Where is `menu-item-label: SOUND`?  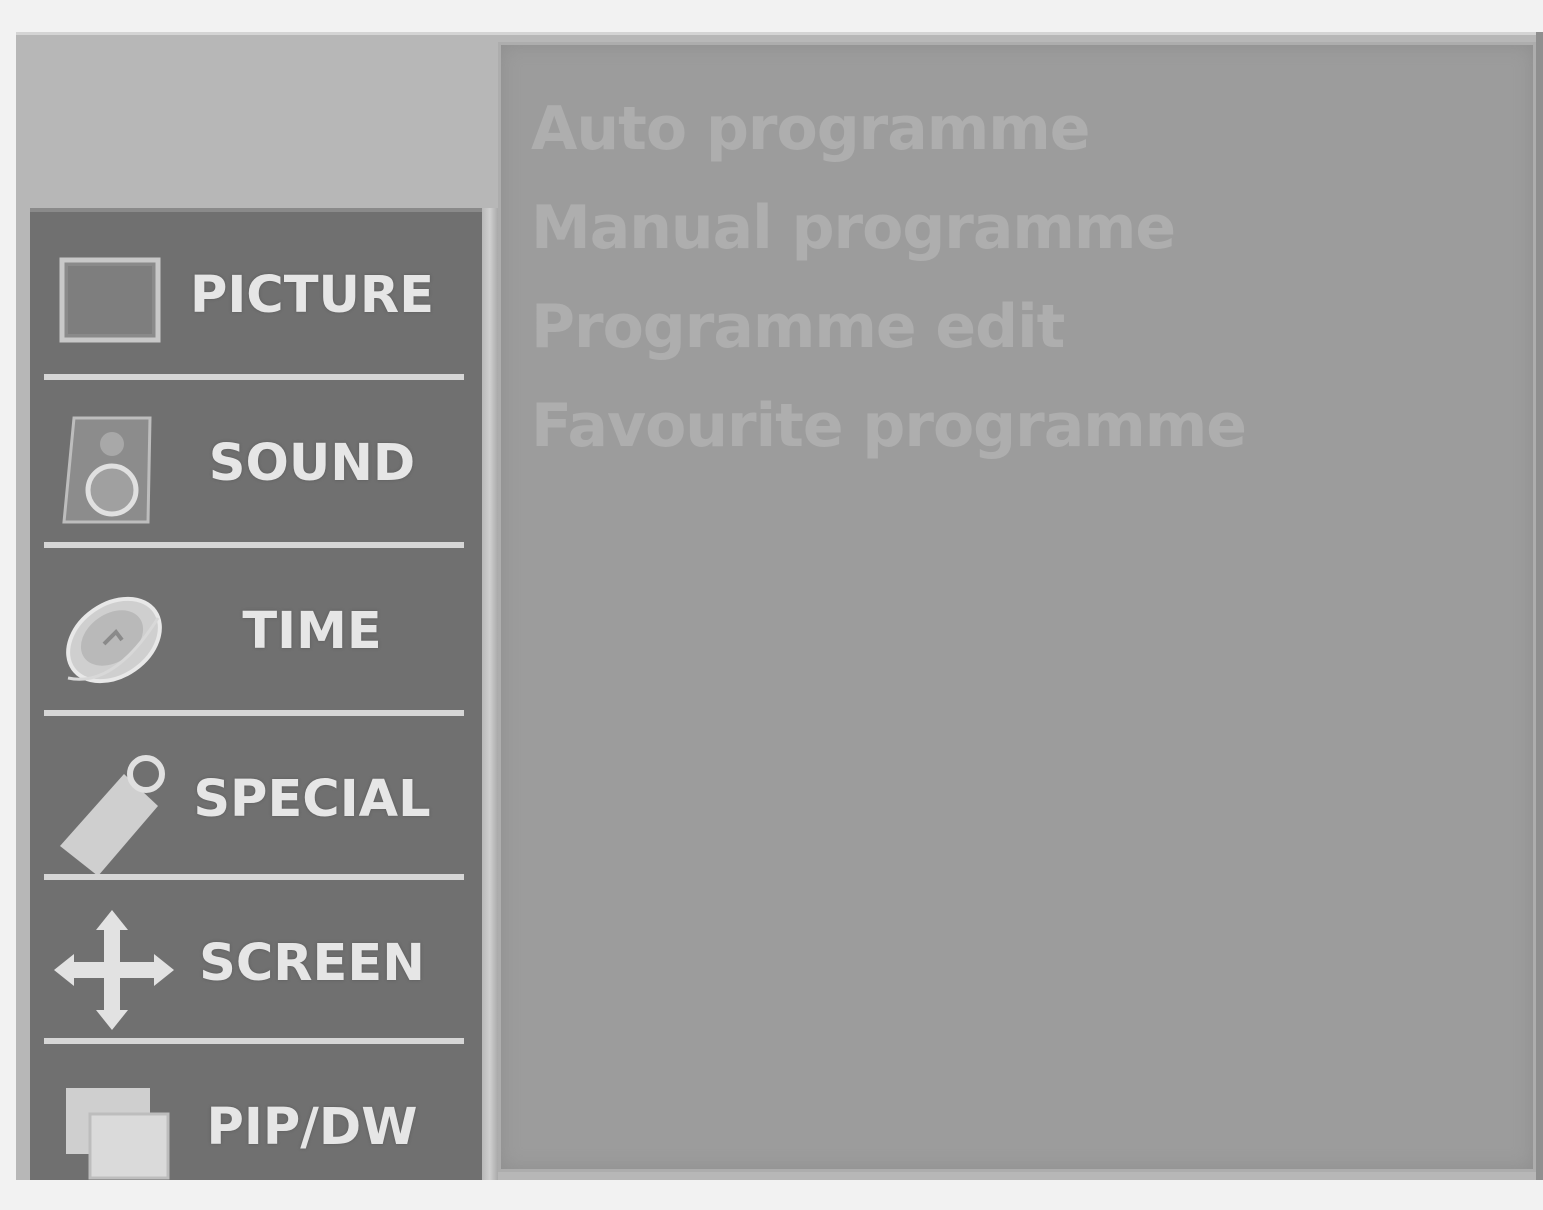
menu-item-label: SOUND is located at coordinates (312, 463).